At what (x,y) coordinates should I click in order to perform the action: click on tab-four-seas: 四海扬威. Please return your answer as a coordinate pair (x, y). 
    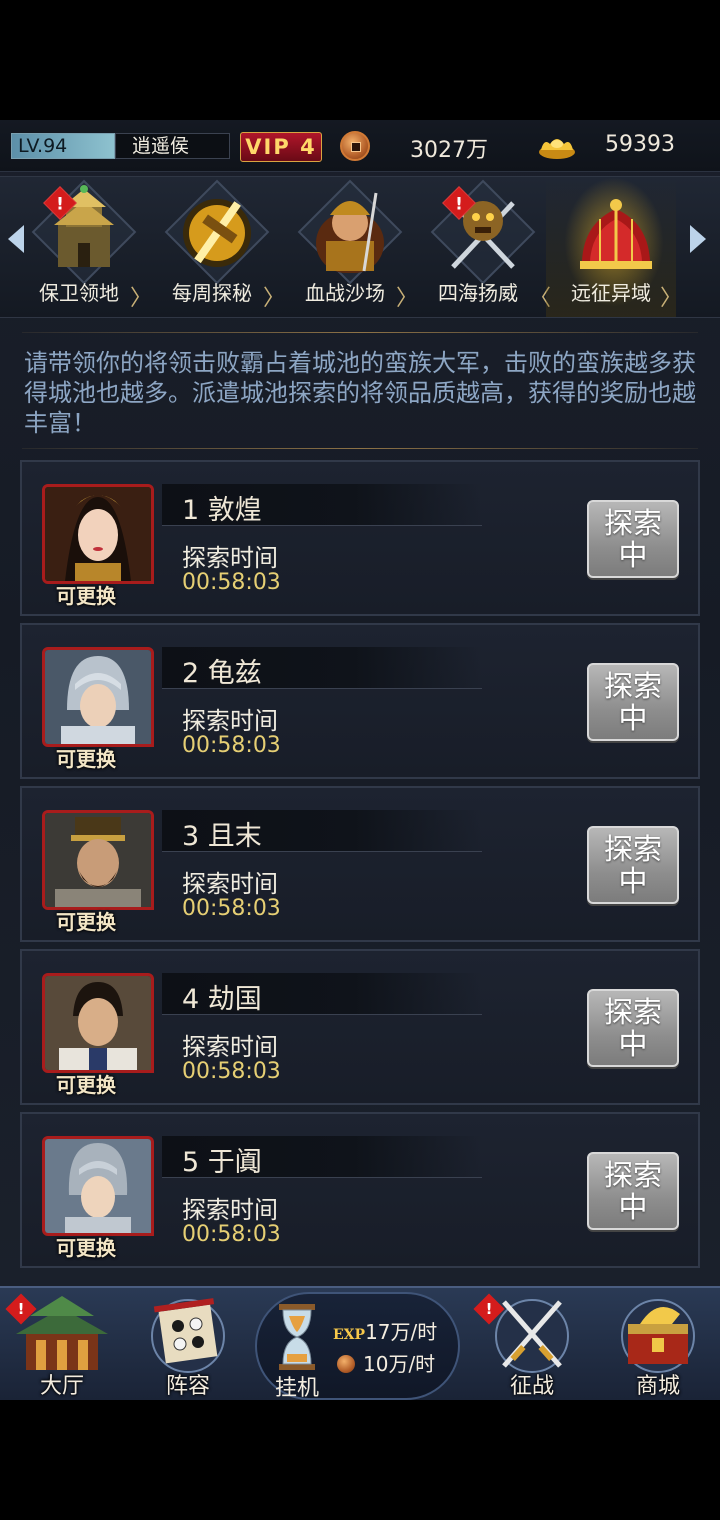
    Looking at the image, I should click on (478, 247).